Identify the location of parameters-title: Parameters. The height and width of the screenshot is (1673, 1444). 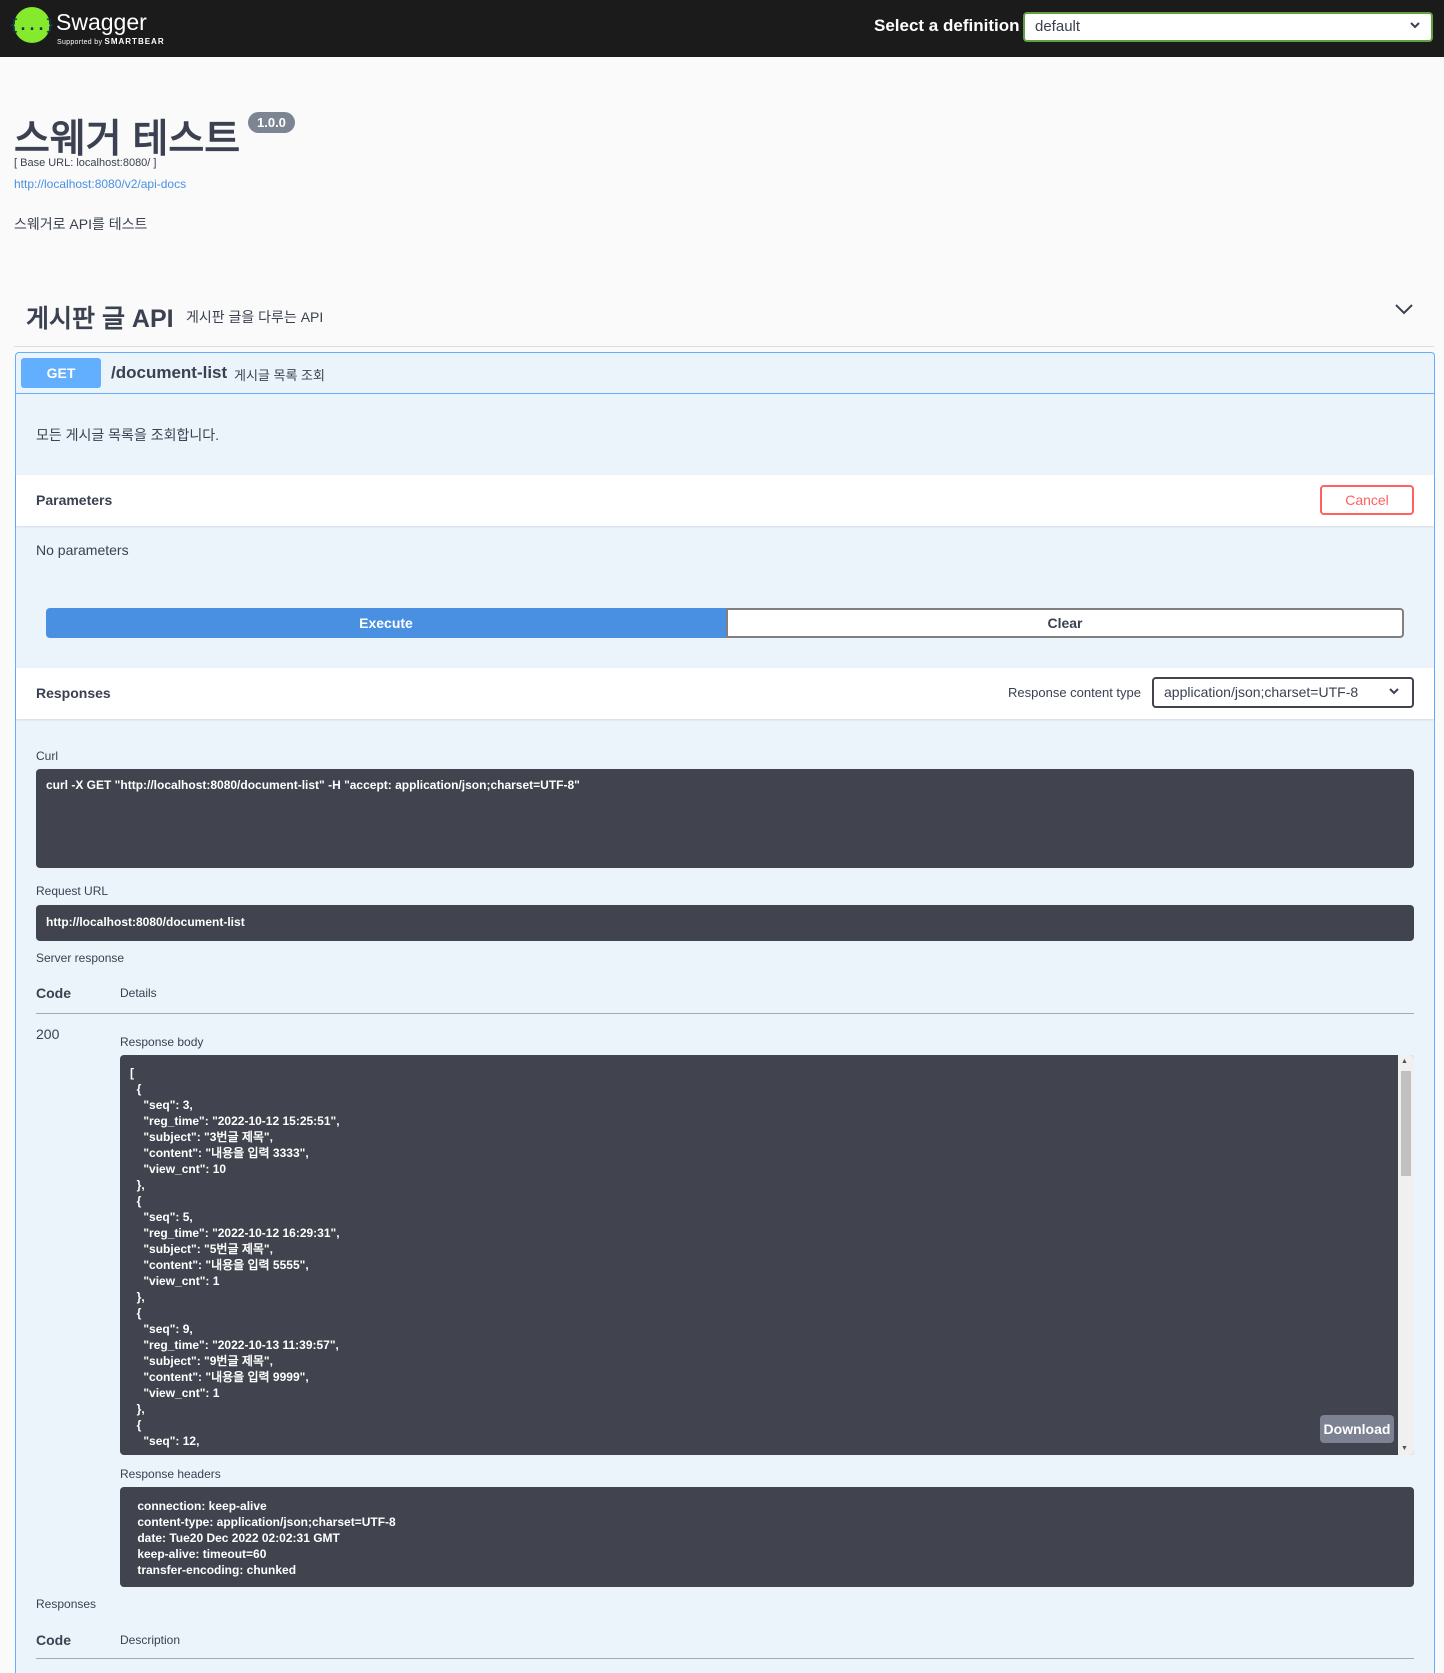
(74, 500).